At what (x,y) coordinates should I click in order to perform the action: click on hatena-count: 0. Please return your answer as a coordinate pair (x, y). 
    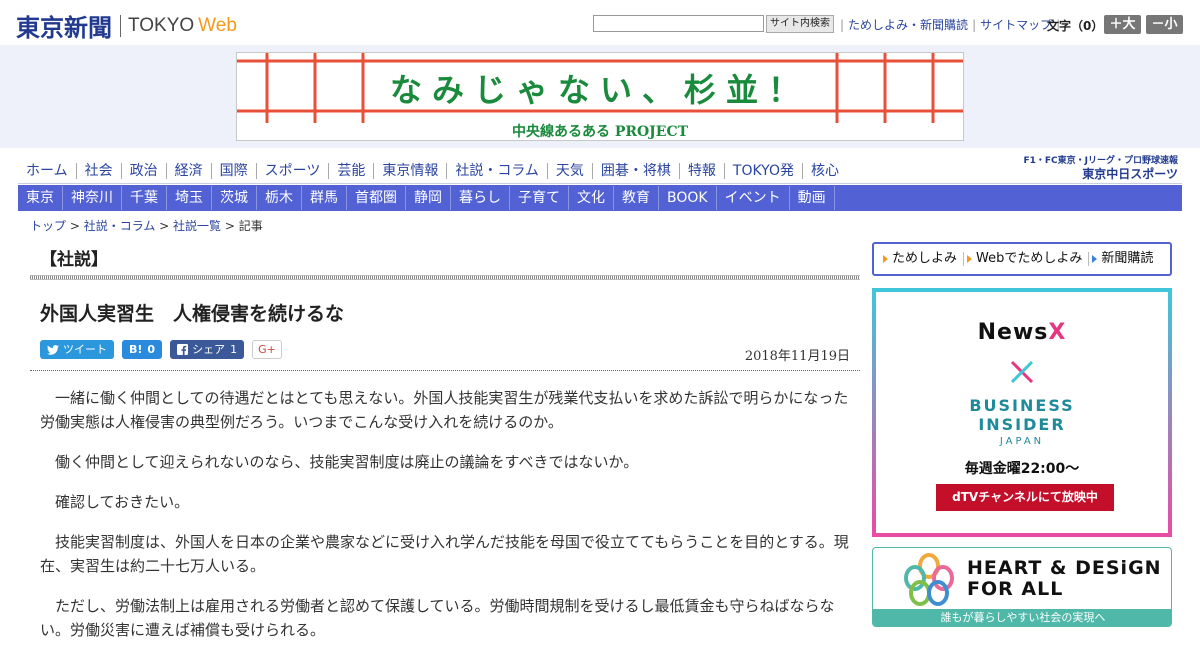
    Looking at the image, I should click on (151, 349).